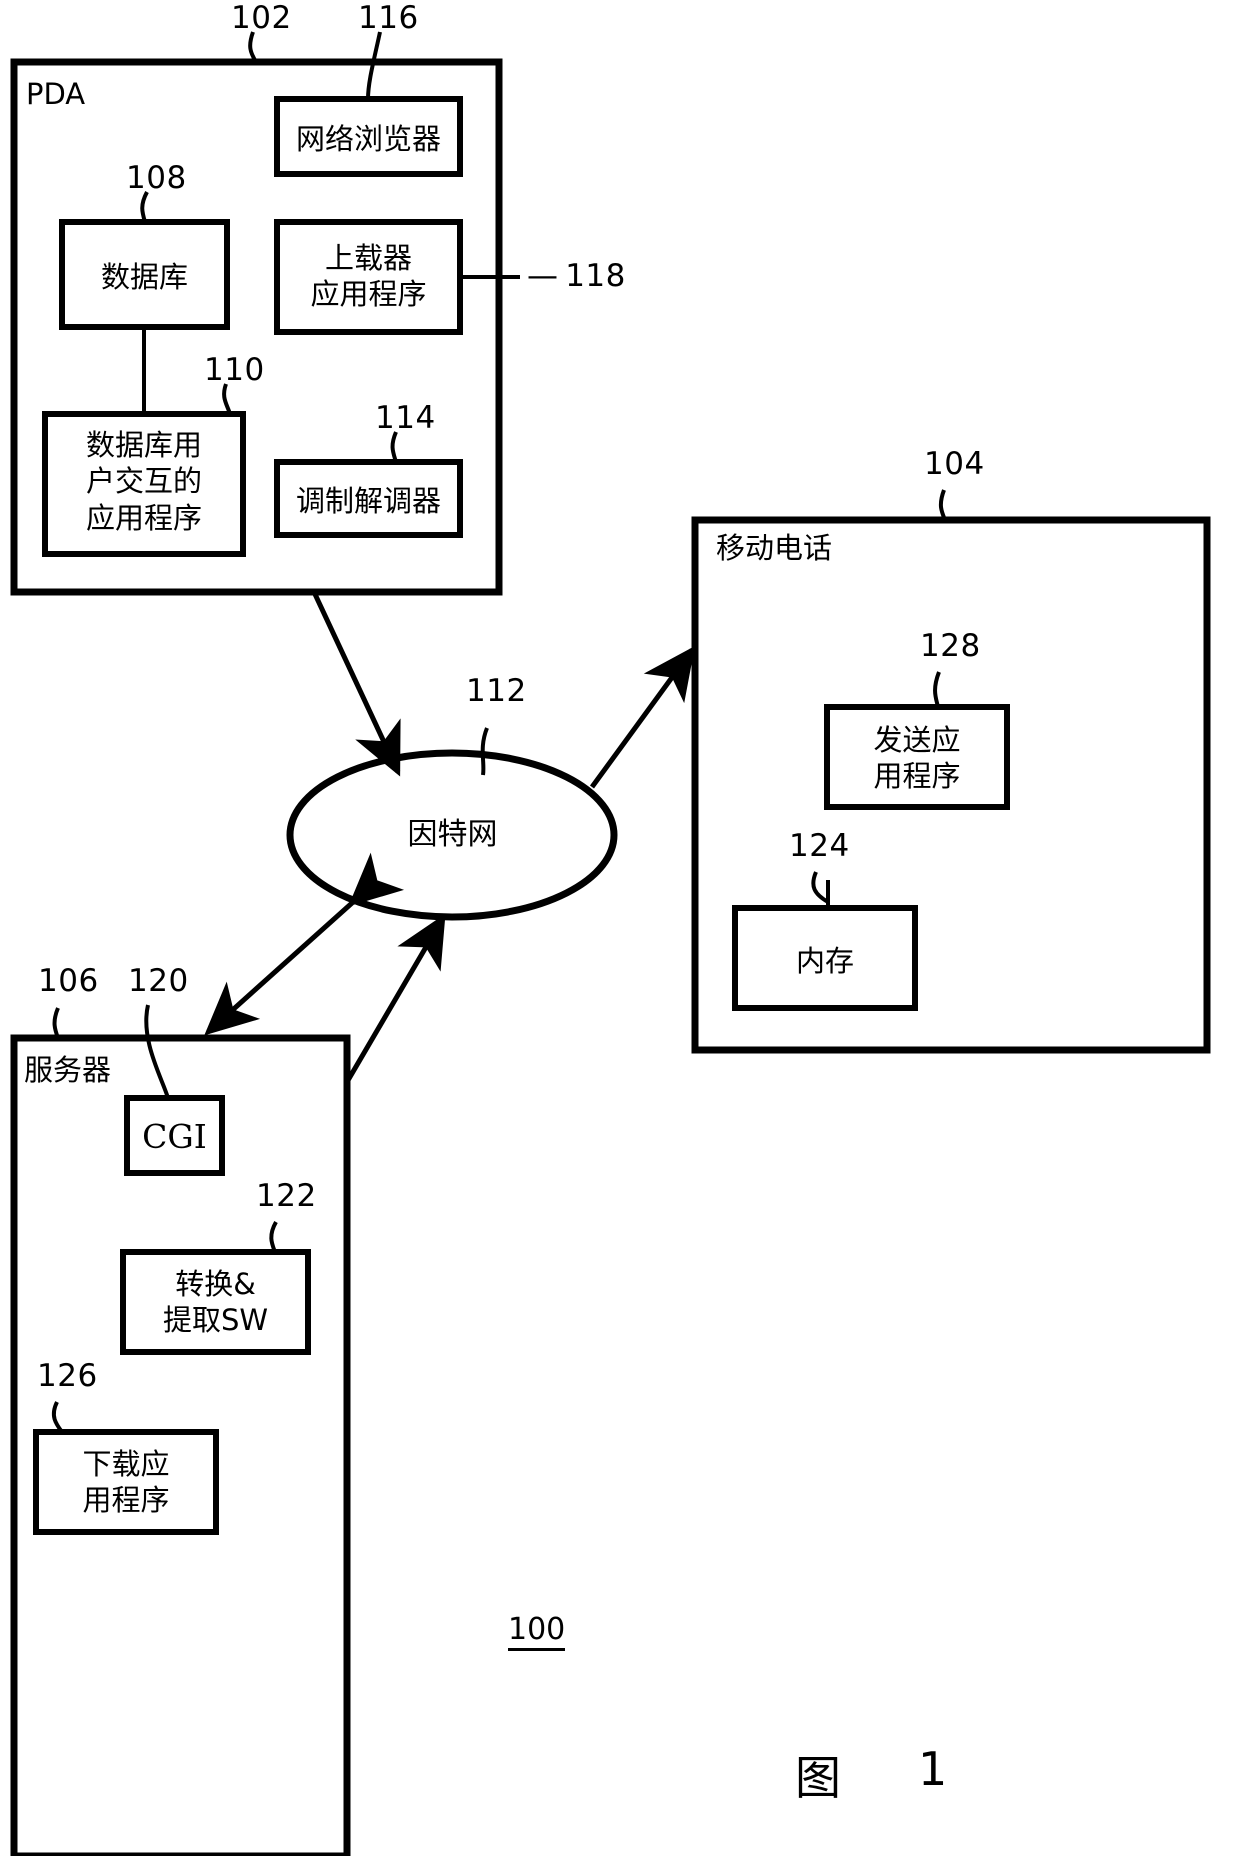  What do you see at coordinates (56, 94) in the screenshot?
I see `pda-container-label: PDA` at bounding box center [56, 94].